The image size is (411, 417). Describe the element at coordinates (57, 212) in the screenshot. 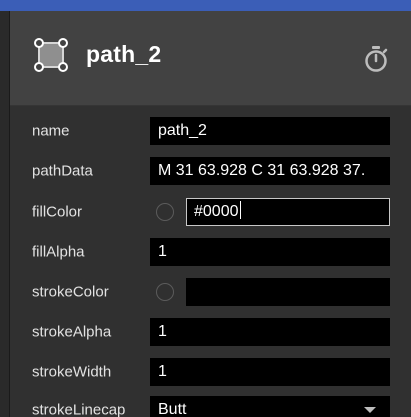

I see `fillcolor-label: fillColor` at that location.